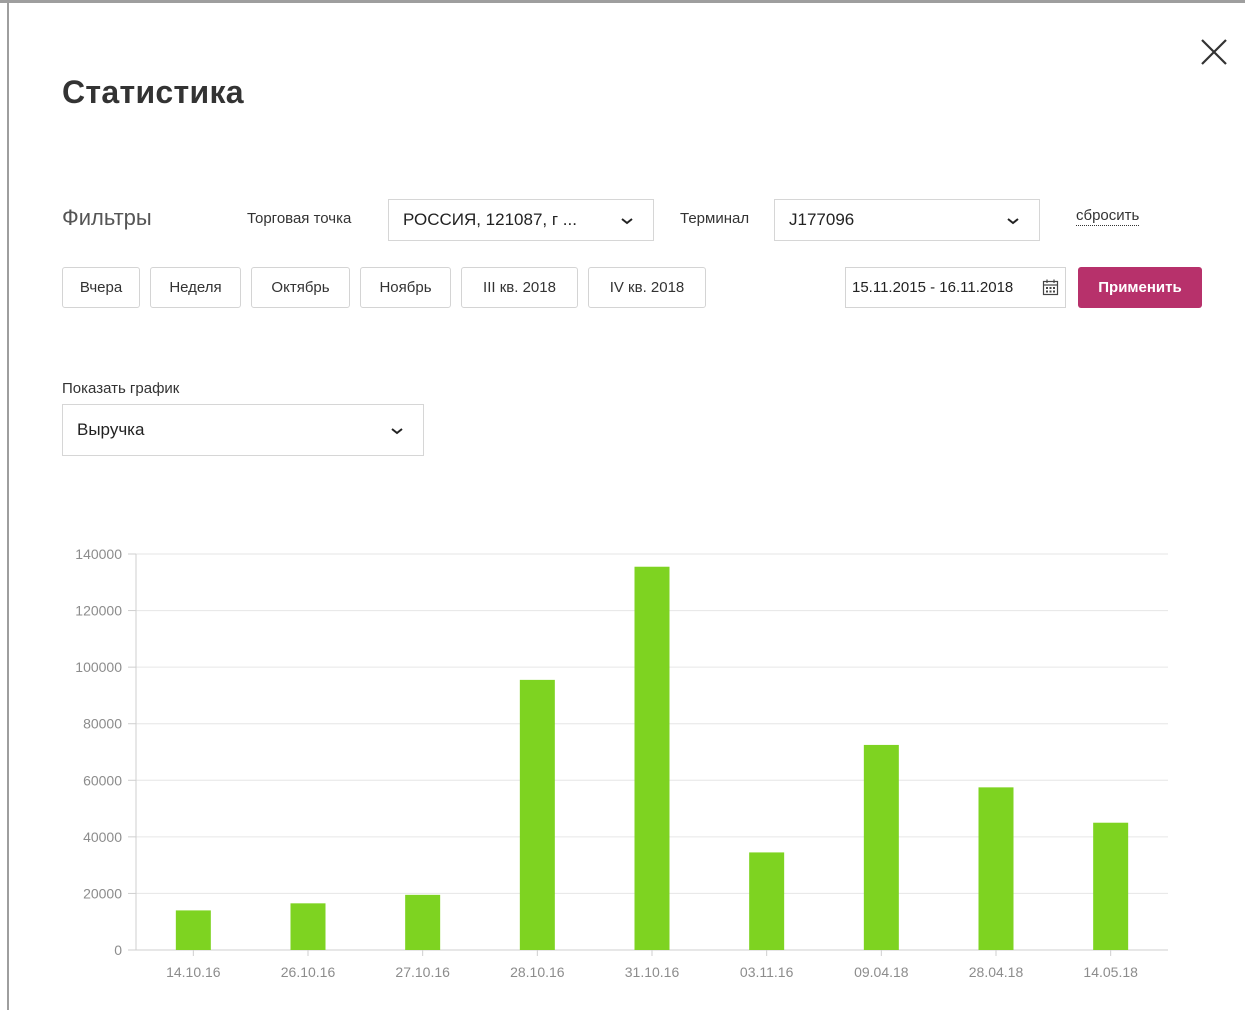 This screenshot has height=1010, width=1245. What do you see at coordinates (881, 972) in the screenshot?
I see `x-tick-label: 09.04.18` at bounding box center [881, 972].